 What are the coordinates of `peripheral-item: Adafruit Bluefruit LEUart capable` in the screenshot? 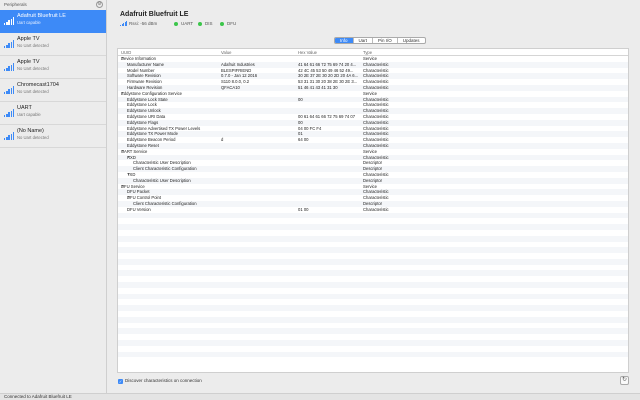 It's located at (53, 21).